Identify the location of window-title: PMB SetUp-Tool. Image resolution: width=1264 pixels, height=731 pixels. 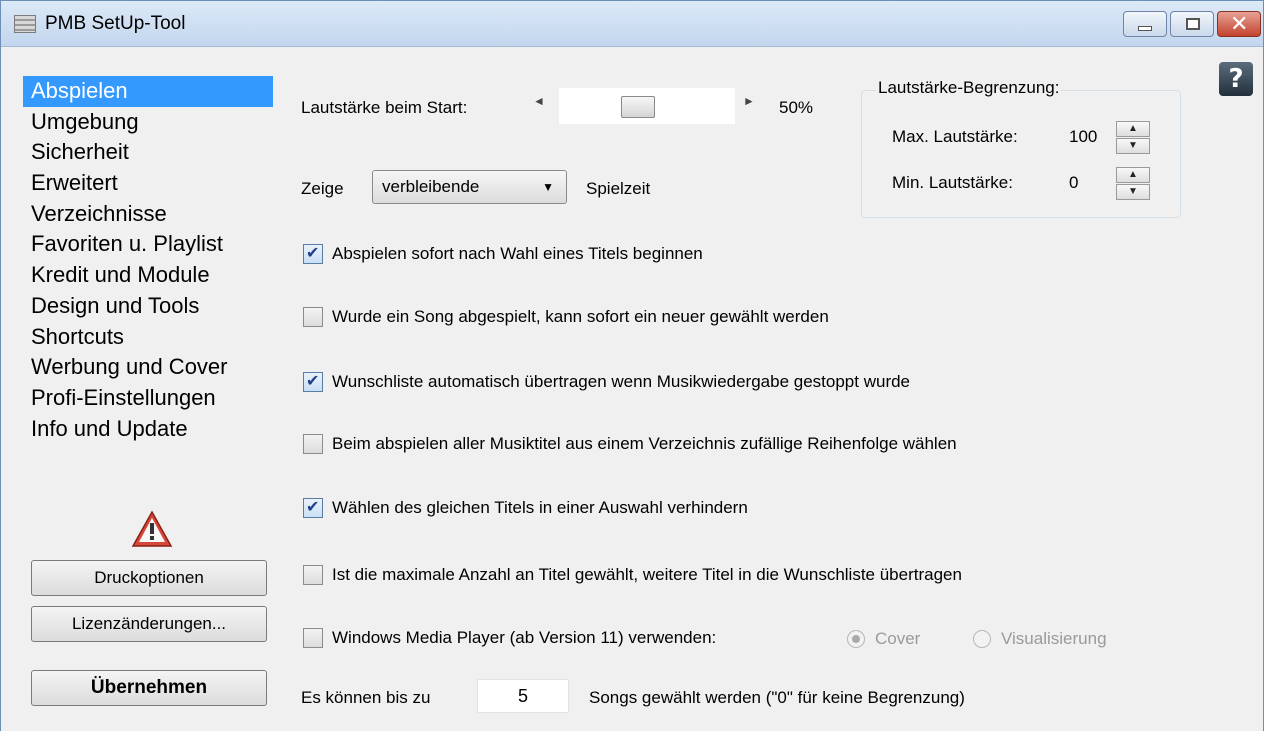
(115, 23).